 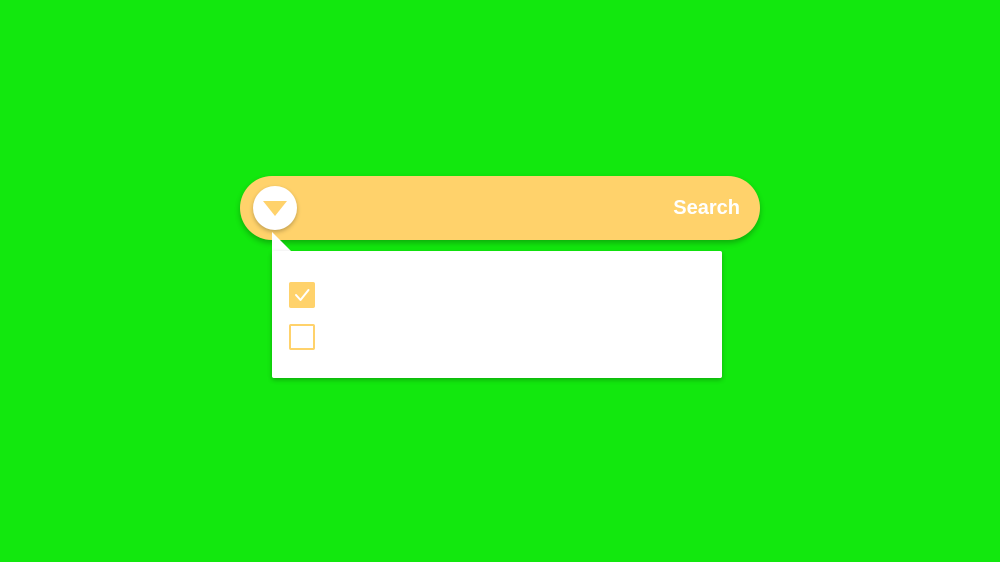 I want to click on search-bar: Search, so click(x=500, y=208).